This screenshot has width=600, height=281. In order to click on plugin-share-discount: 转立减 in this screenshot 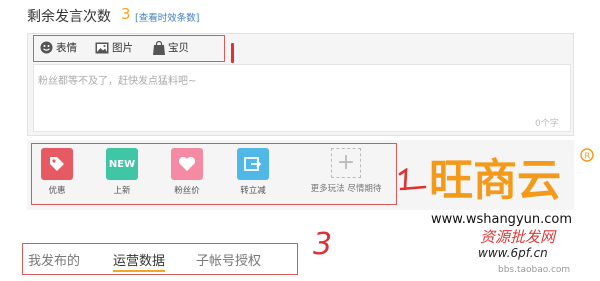, I will do `click(253, 172)`.